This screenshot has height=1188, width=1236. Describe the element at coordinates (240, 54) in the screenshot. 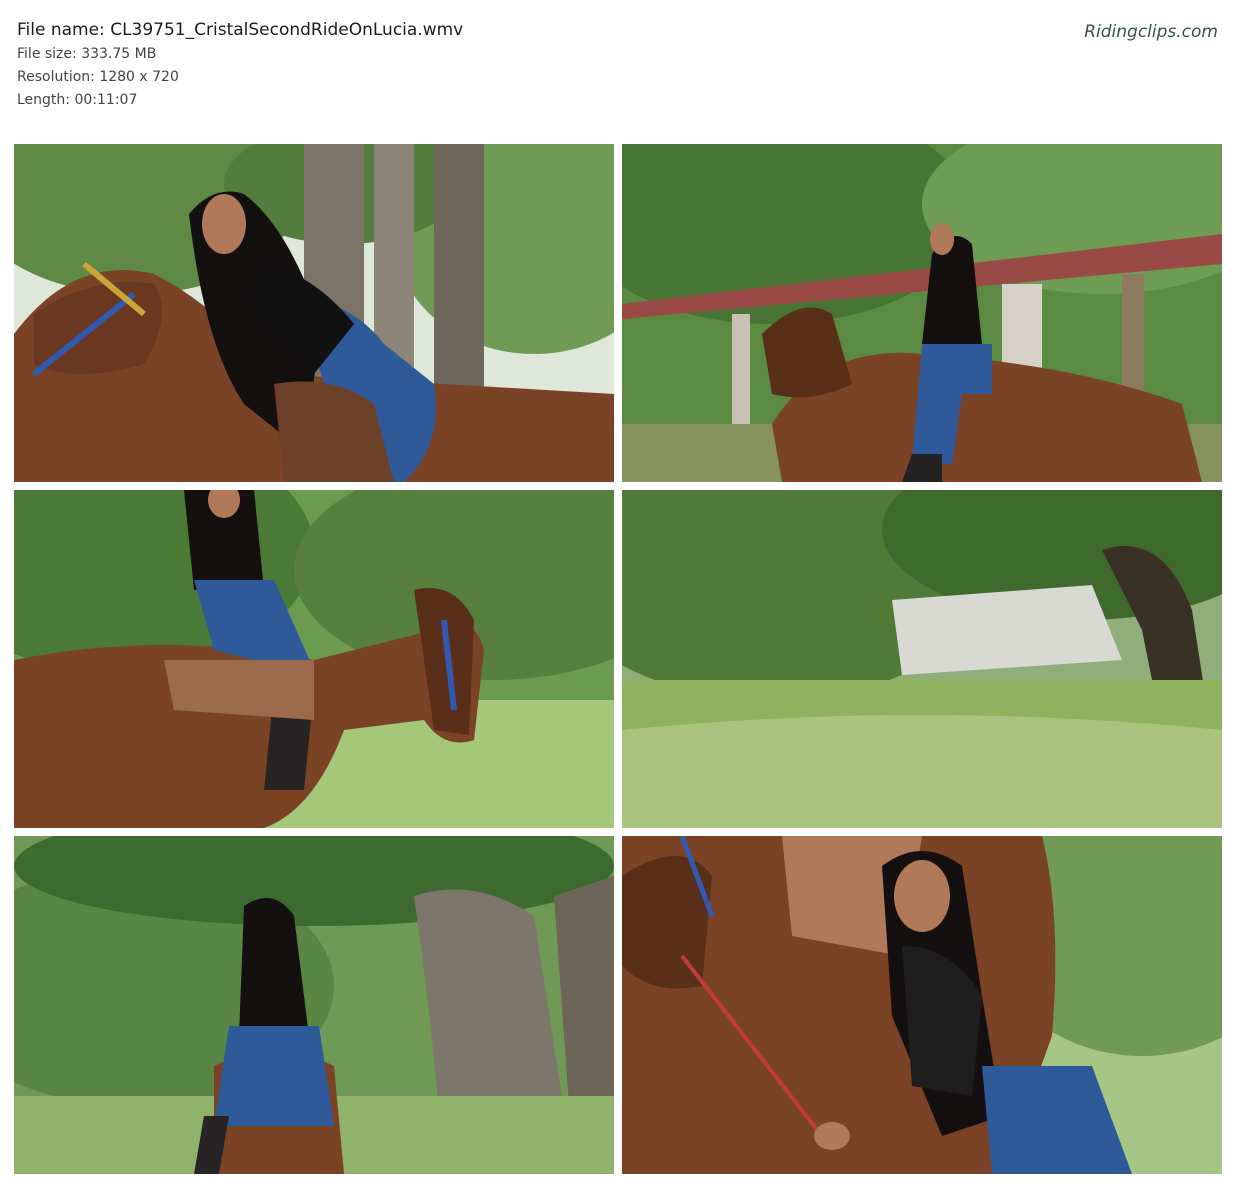

I see `file-size-line: File size: 333.75 MB` at that location.